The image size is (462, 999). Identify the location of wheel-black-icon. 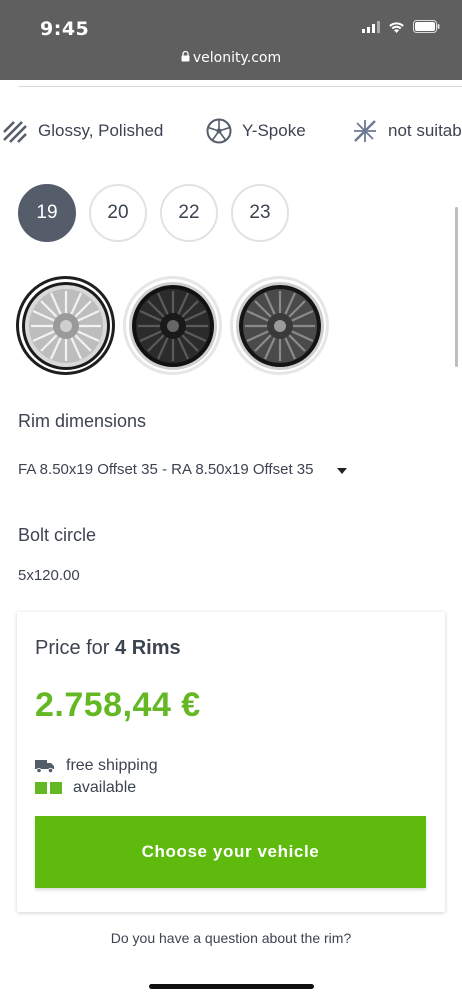
(172, 325).